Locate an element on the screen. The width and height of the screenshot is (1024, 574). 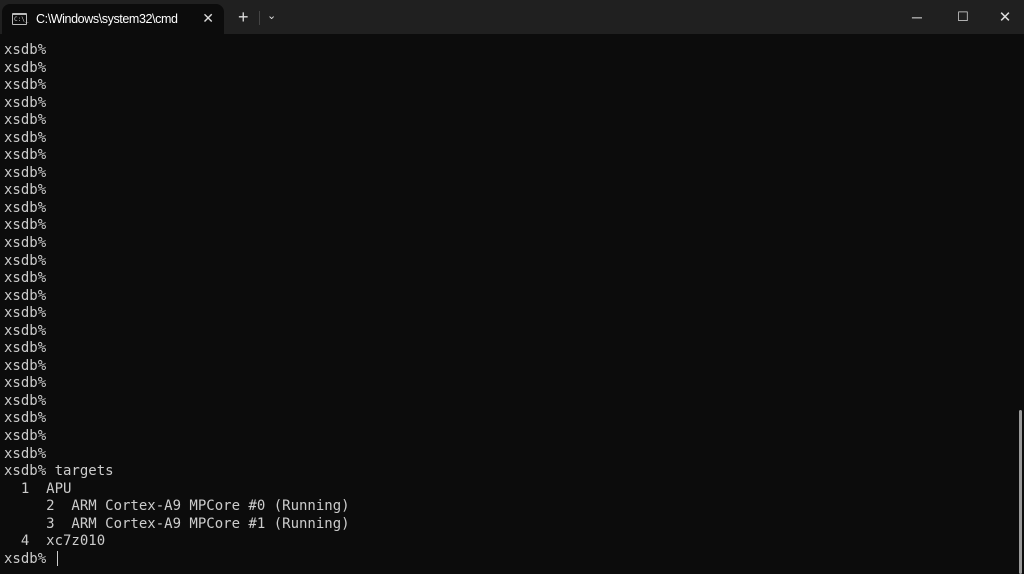
terminal-line: 4 xc7z010 is located at coordinates (55, 541).